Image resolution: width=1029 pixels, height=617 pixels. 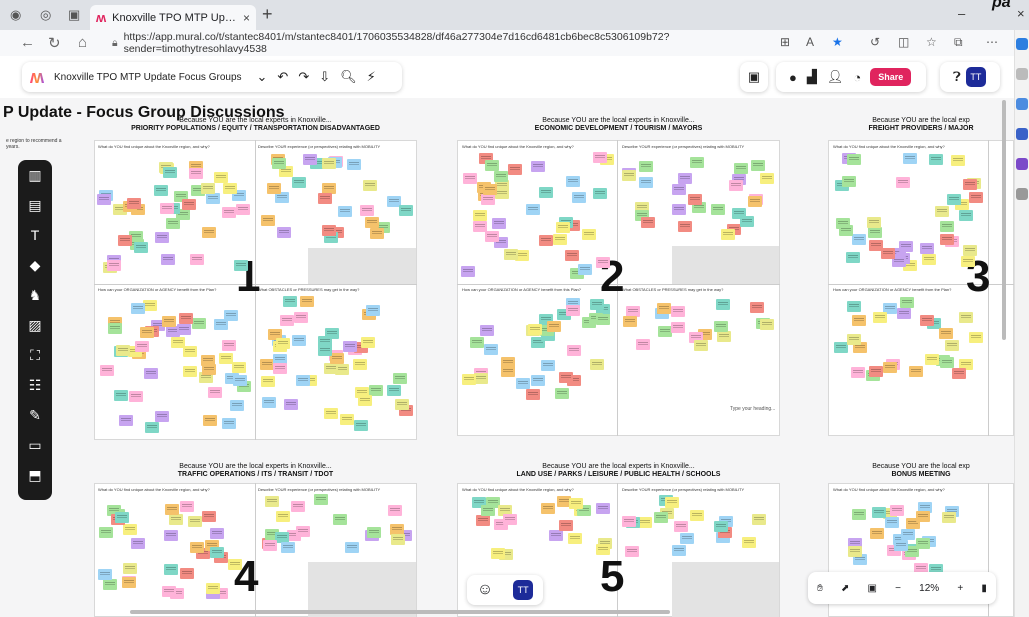 I want to click on new-tab-button: +, so click(x=267, y=14).